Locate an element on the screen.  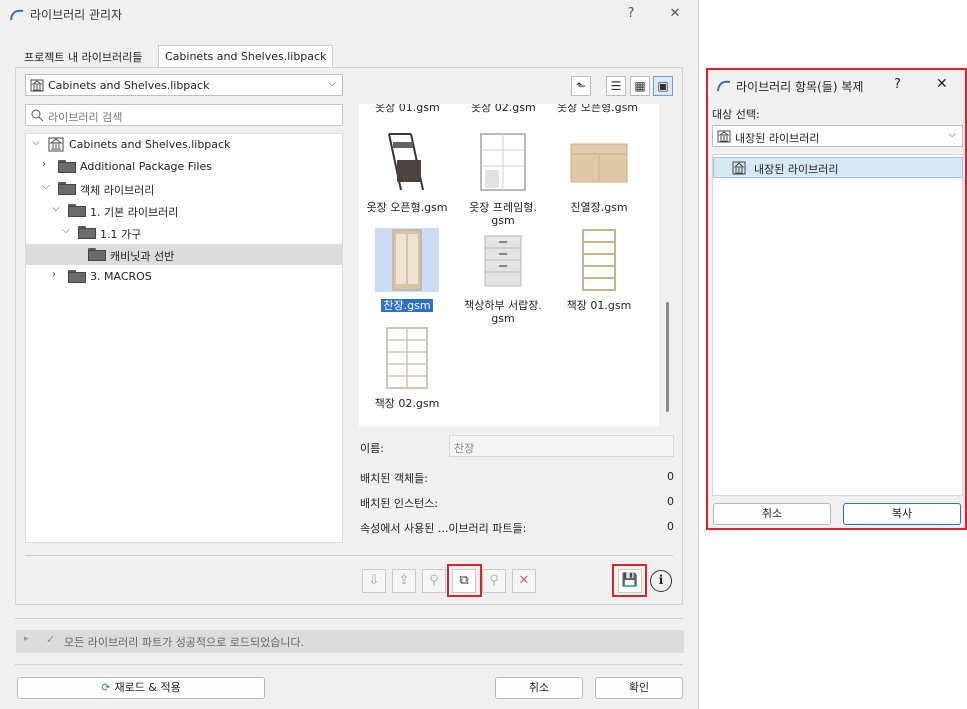
grid-item-selected: 찬장.gsm is located at coordinates (407, 270).